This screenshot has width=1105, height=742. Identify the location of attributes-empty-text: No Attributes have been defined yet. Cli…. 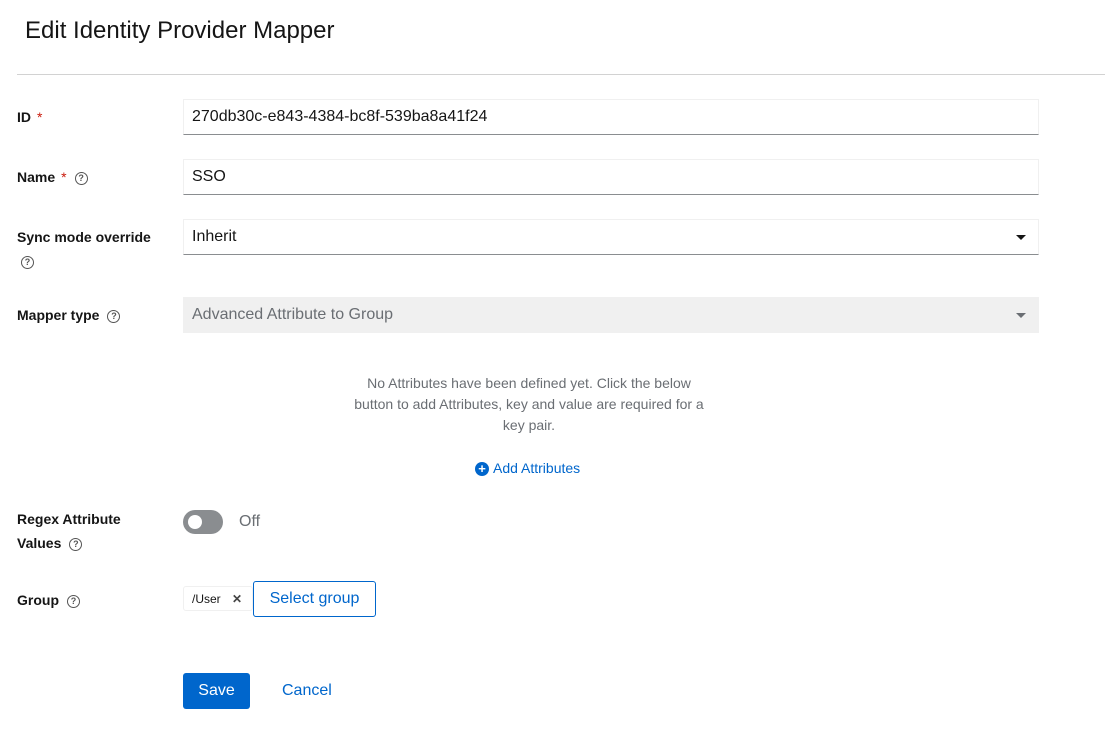
(529, 404).